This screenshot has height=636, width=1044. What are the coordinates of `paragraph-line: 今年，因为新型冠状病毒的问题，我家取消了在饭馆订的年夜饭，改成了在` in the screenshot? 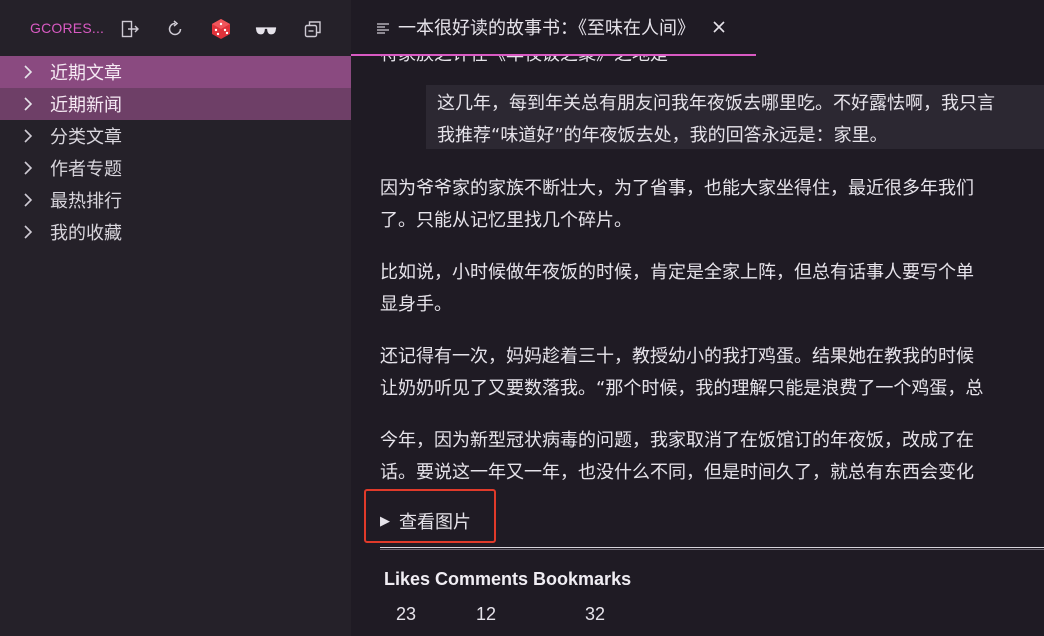 It's located at (677, 440).